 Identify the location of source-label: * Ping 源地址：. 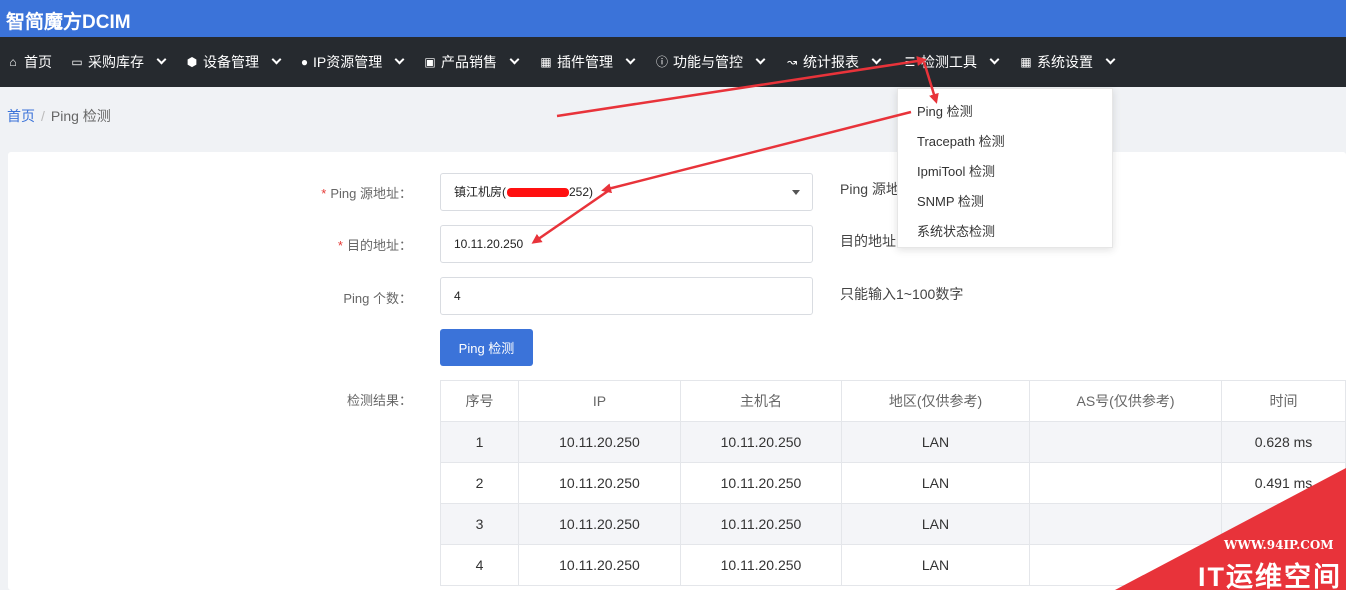
(342, 192).